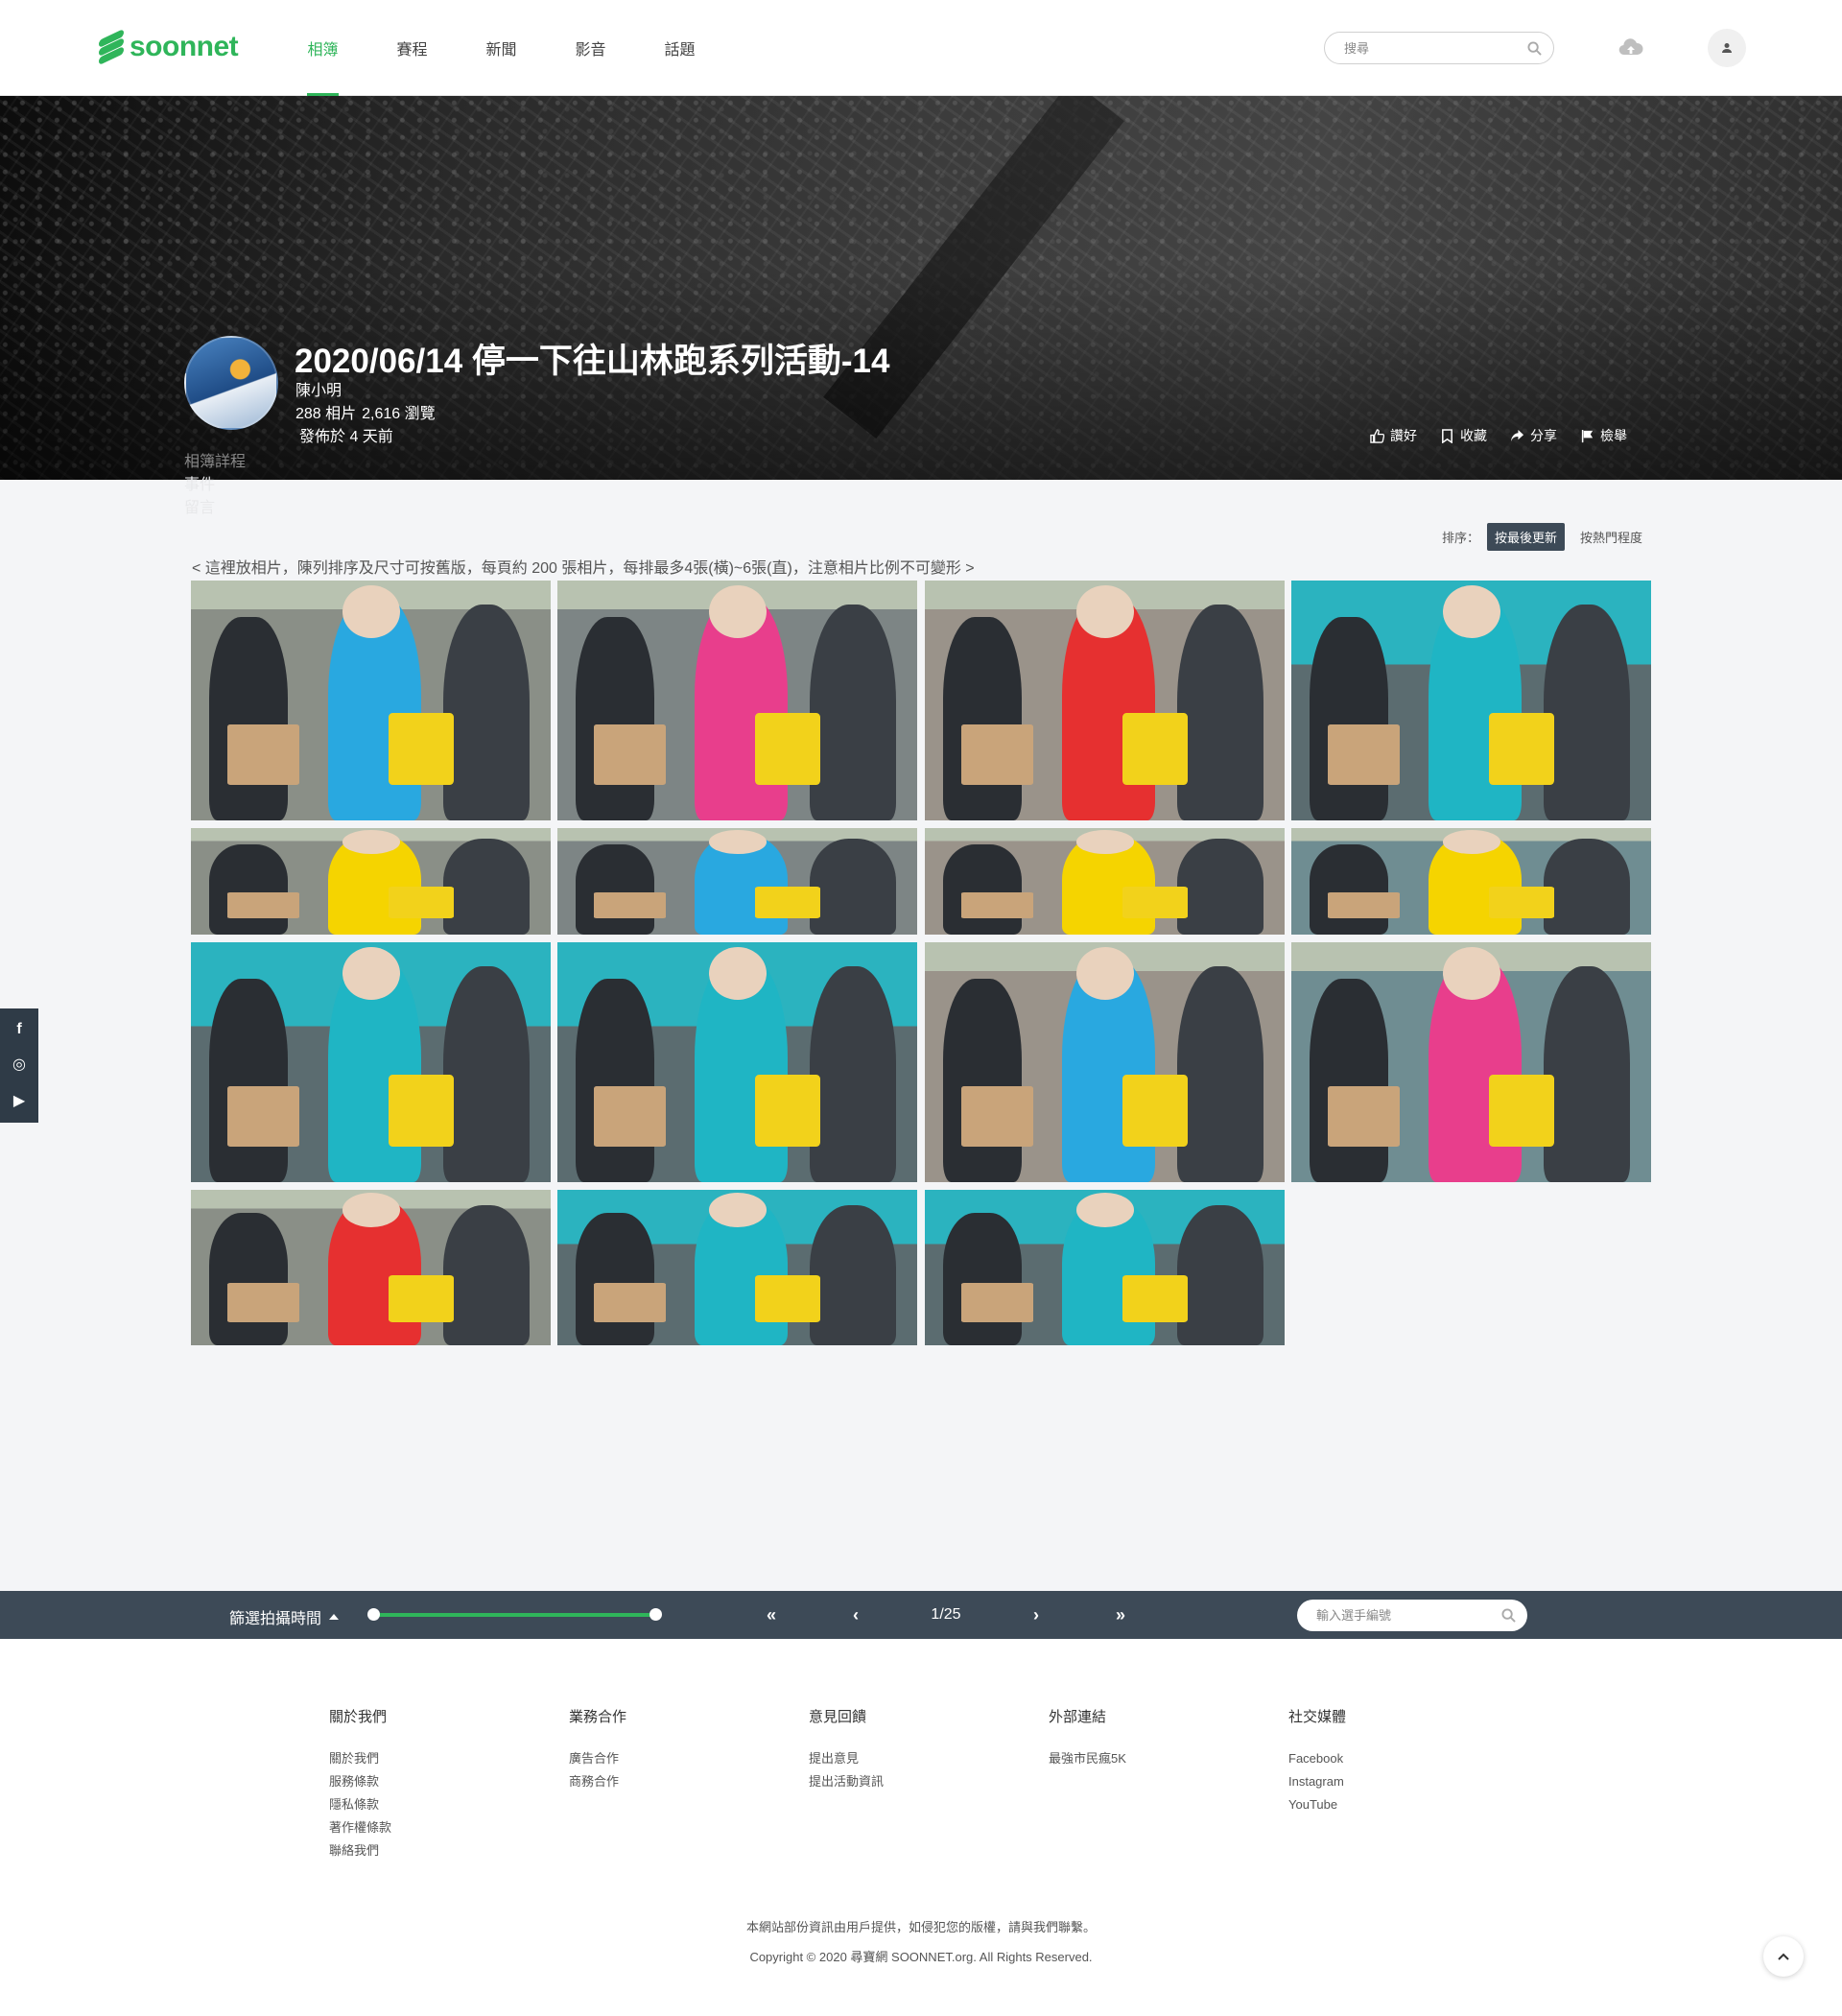 Image resolution: width=1842 pixels, height=2016 pixels. I want to click on footer-col-social: 社交媒體 Facebook Instagram YouTube, so click(1317, 1761).